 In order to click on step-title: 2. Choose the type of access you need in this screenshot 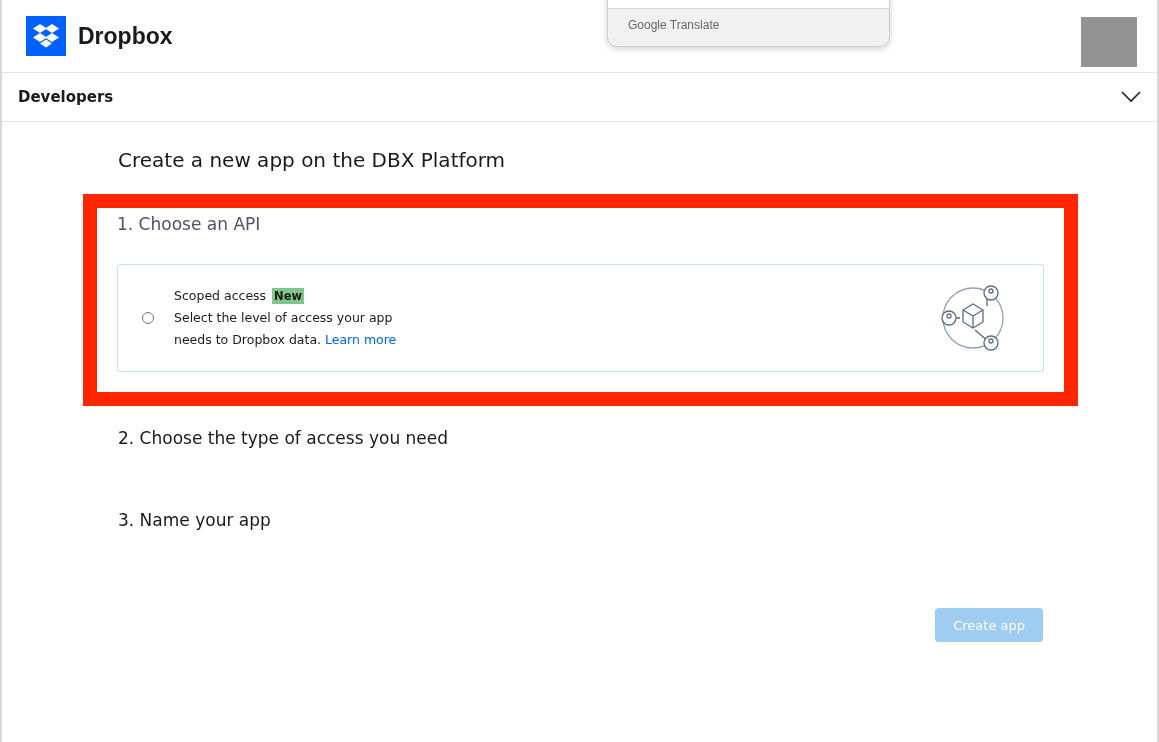, I will do `click(284, 438)`.